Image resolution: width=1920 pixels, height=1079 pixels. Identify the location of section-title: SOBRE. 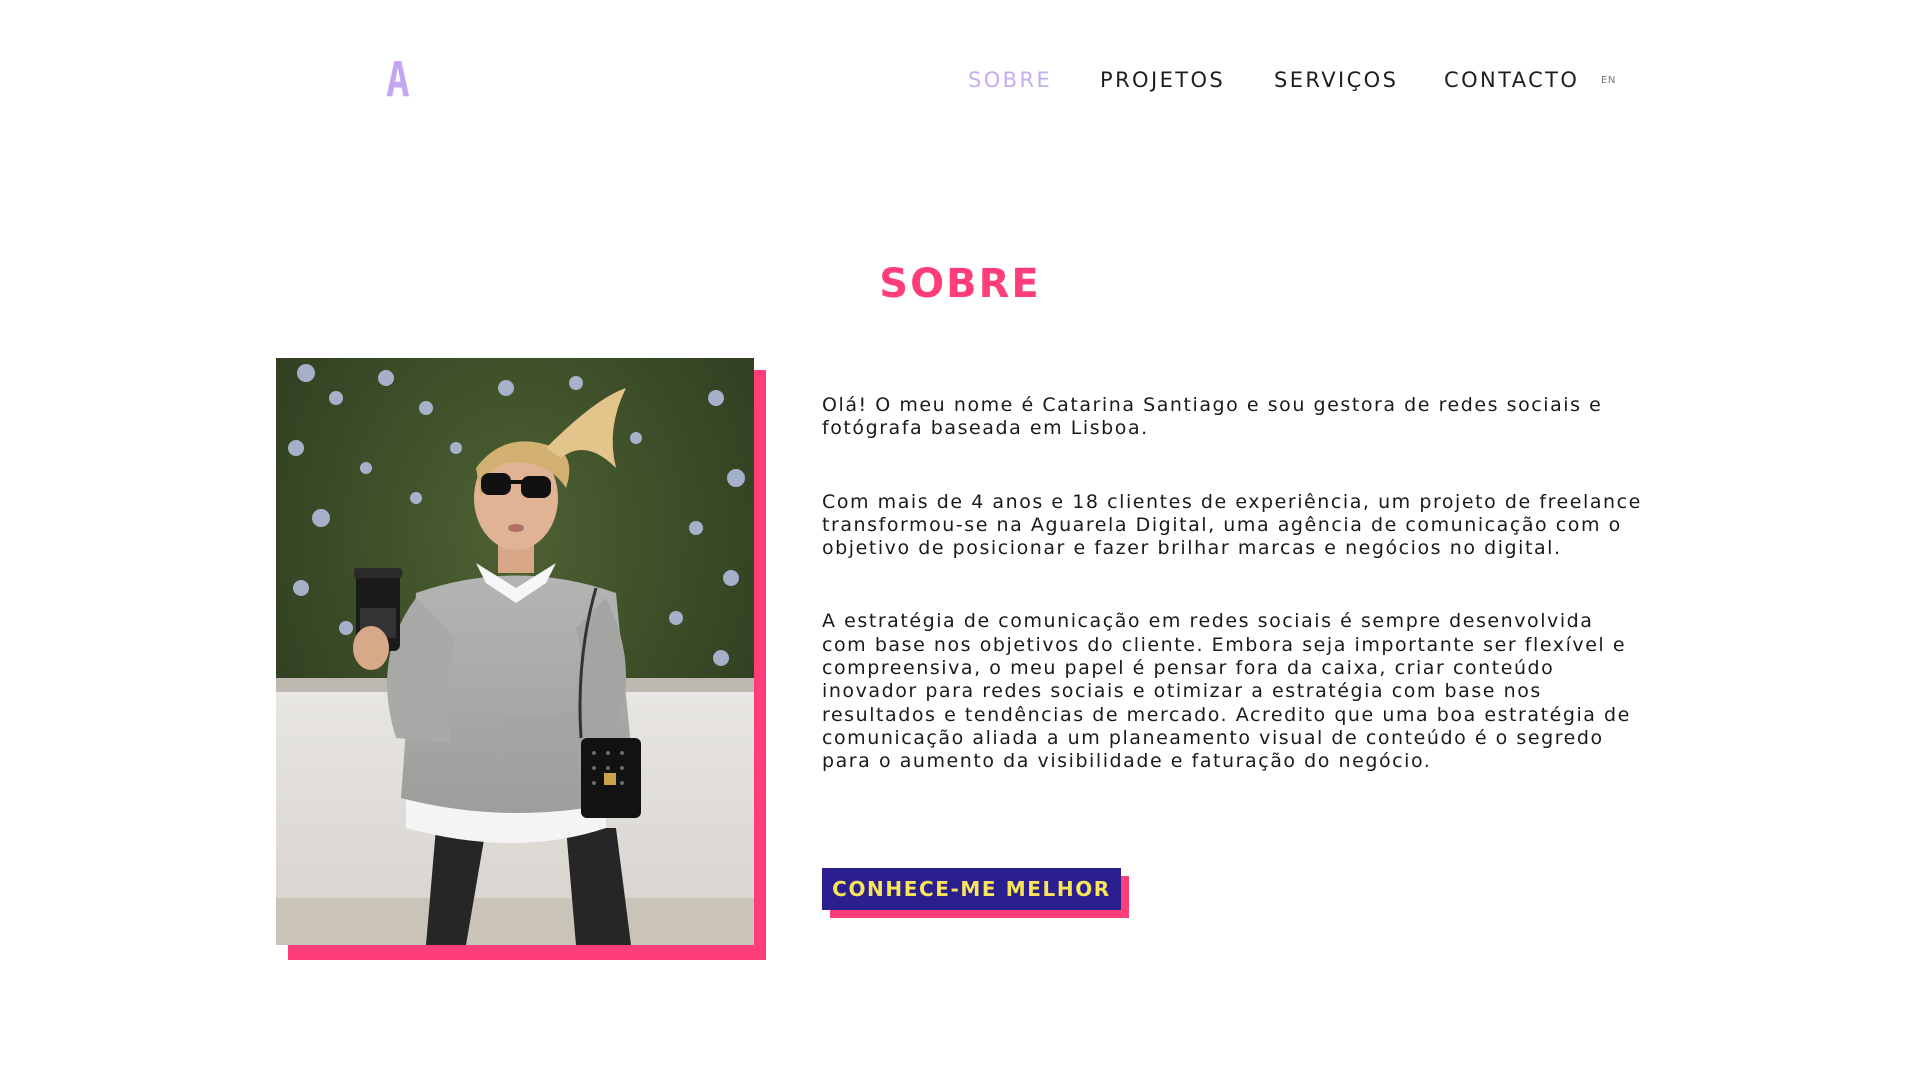
(960, 284).